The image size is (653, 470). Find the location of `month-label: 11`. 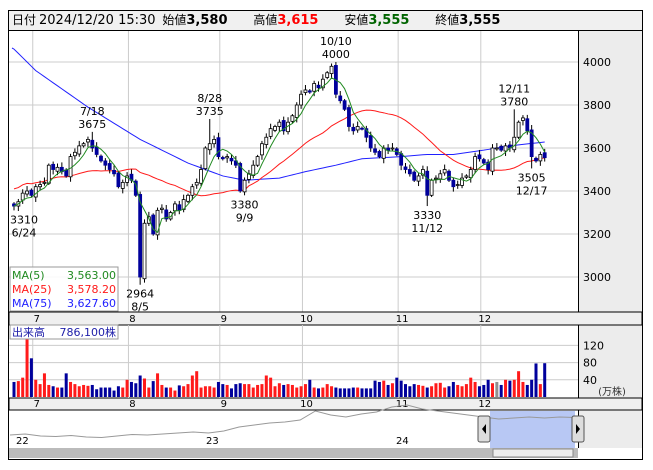

month-label: 11 is located at coordinates (402, 319).